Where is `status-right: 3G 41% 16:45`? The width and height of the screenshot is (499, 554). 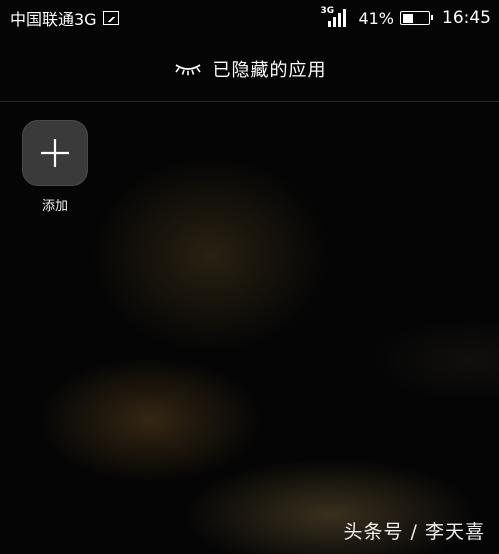
status-right: 3G 41% 16:45 is located at coordinates (405, 17).